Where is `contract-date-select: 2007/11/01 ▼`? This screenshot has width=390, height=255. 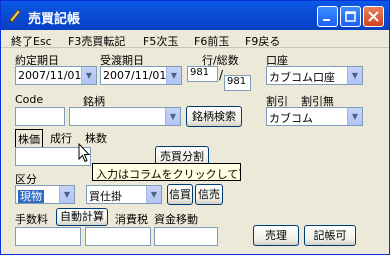
contract-date-select: 2007/11/01 ▼ is located at coordinates (56, 75).